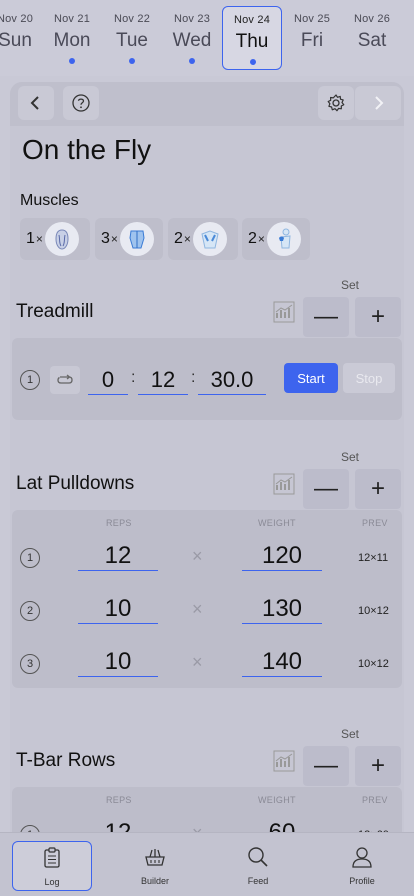 The width and height of the screenshot is (414, 896). Describe the element at coordinates (65, 380) in the screenshot. I see `repeat-toggle` at that location.